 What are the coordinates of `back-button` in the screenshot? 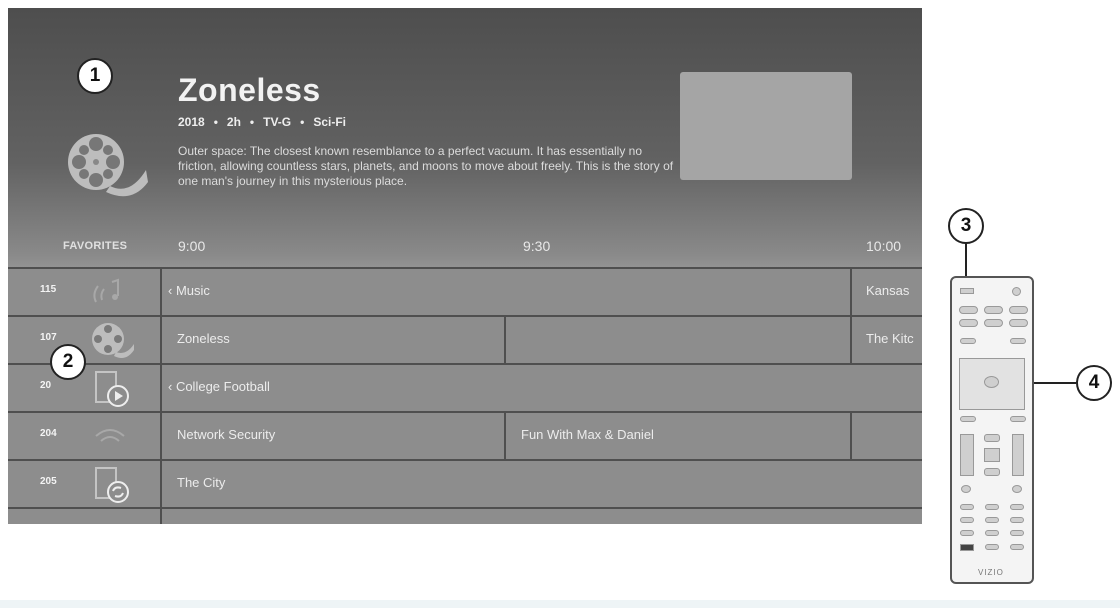 It's located at (968, 419).